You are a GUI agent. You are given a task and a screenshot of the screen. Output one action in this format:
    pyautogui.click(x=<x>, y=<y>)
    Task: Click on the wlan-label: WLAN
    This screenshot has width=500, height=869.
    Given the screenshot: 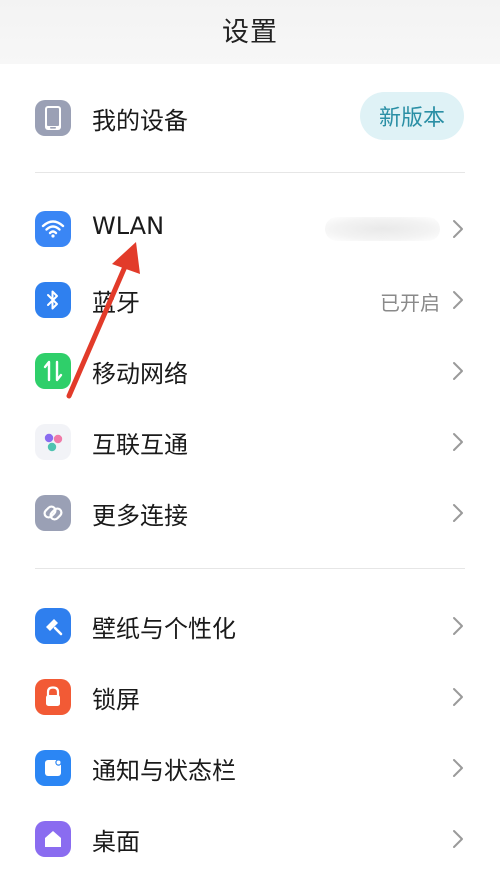 What is the action you would take?
    pyautogui.click(x=128, y=226)
    